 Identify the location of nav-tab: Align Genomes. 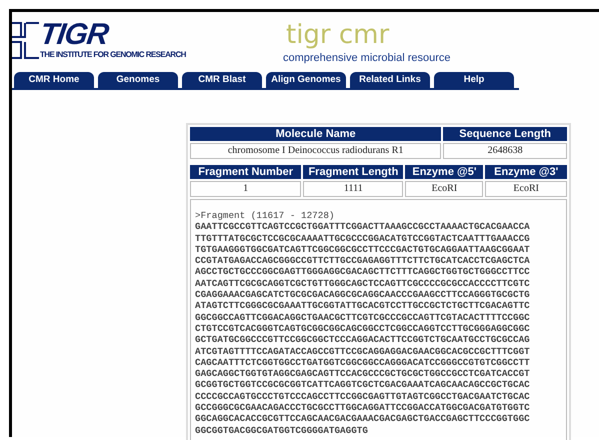
(306, 80).